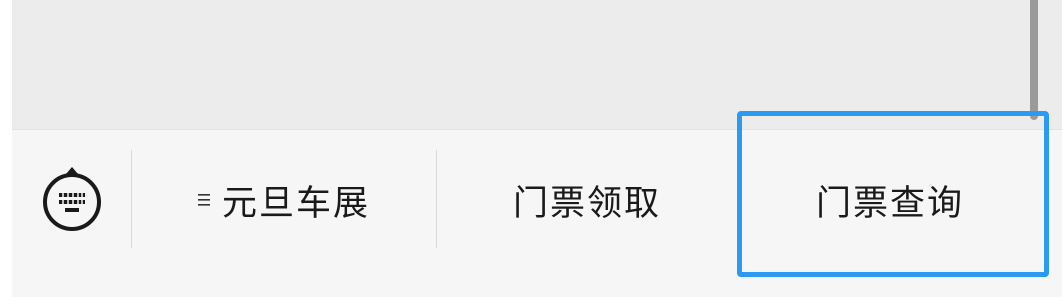 This screenshot has width=1062, height=297. Describe the element at coordinates (586, 203) in the screenshot. I see `menu-item-label: 门票领取` at that location.